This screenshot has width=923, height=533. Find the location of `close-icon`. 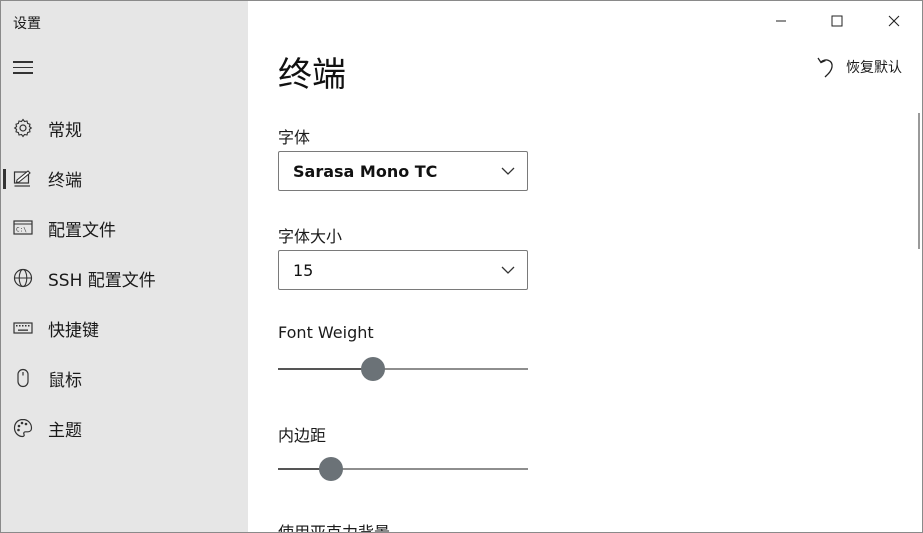

close-icon is located at coordinates (894, 21).